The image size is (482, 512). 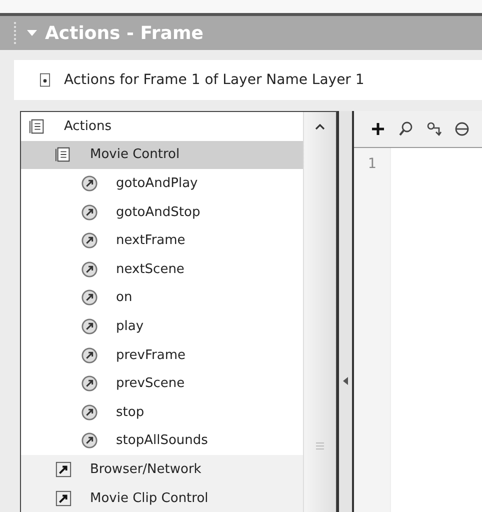 I want to click on search-icon, so click(x=406, y=129).